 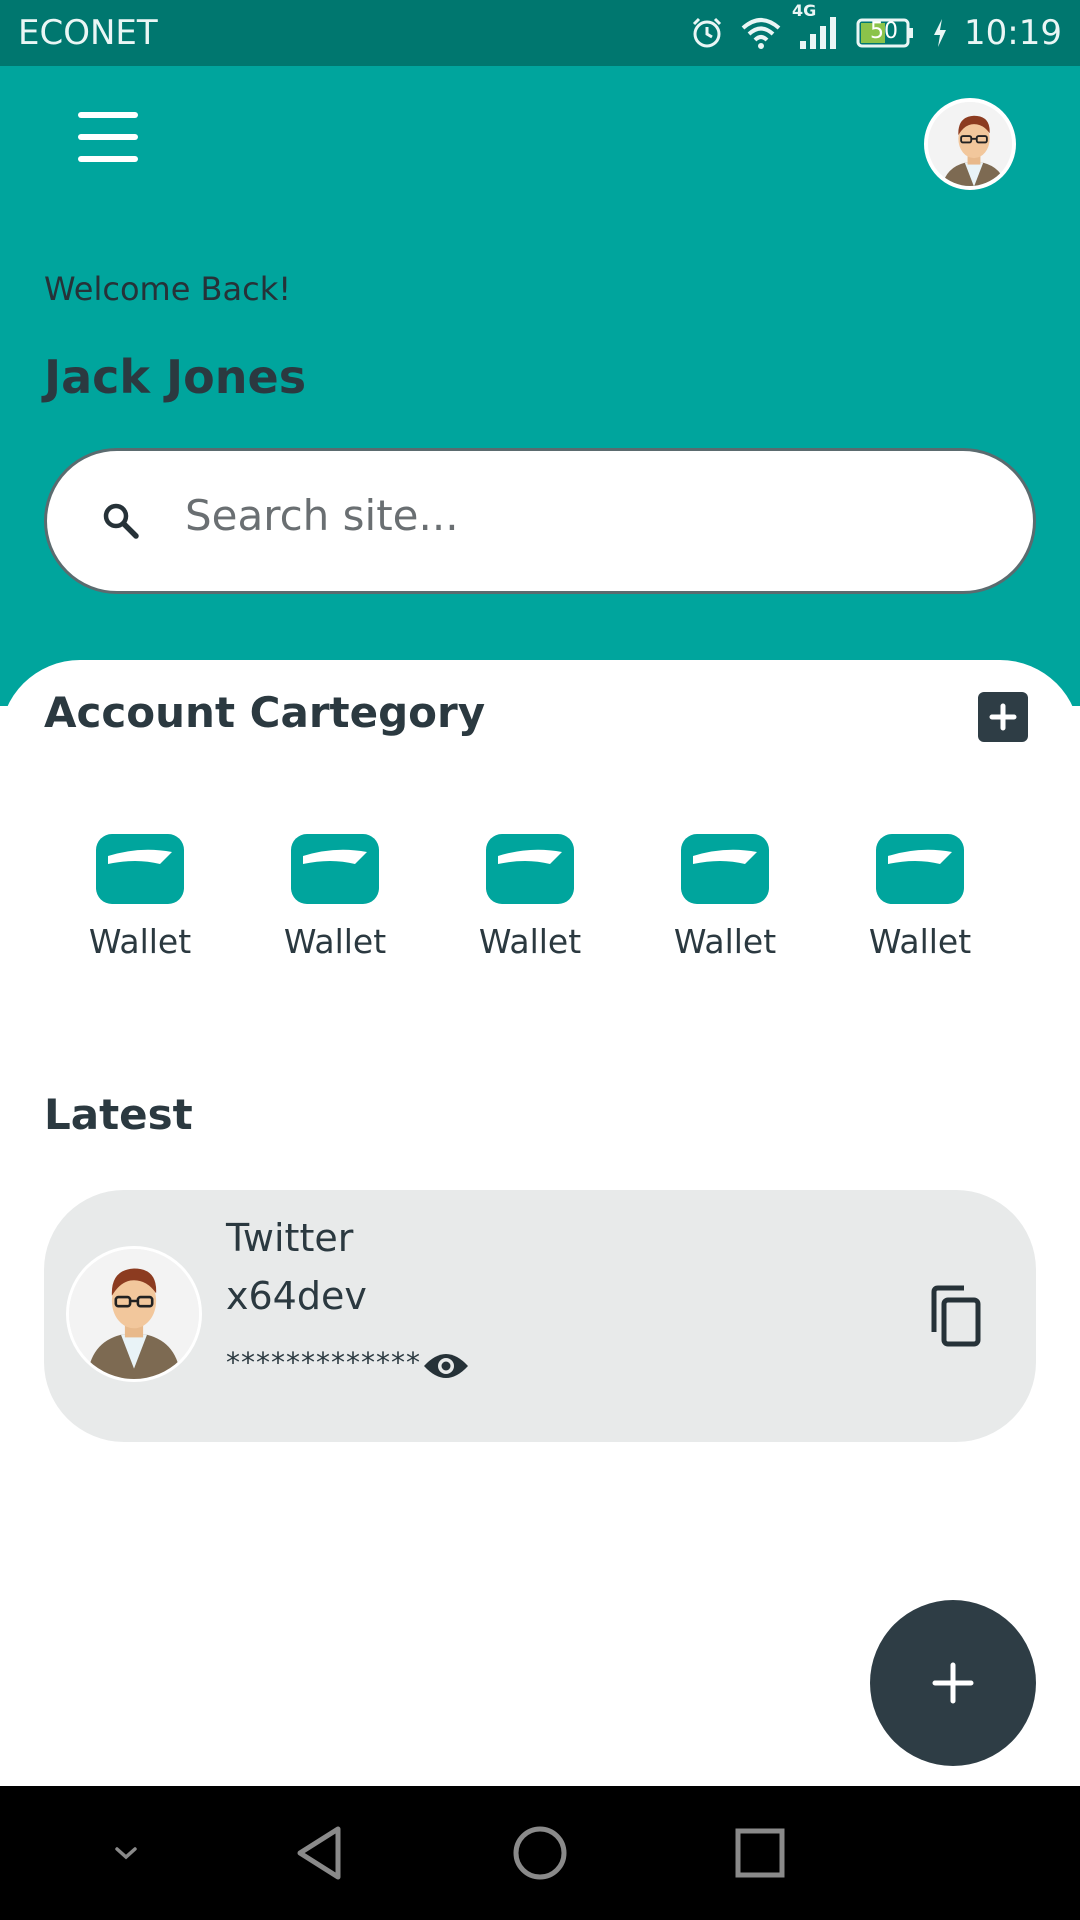 I want to click on home-icon, so click(x=540, y=1853).